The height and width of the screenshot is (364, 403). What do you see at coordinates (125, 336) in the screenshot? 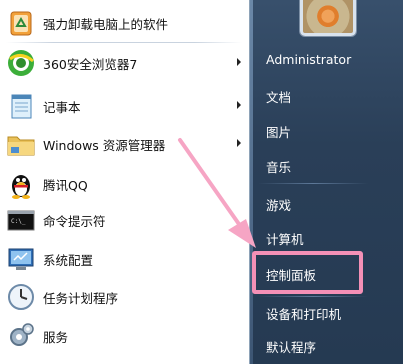
I see `program-item-services: 服务` at bounding box center [125, 336].